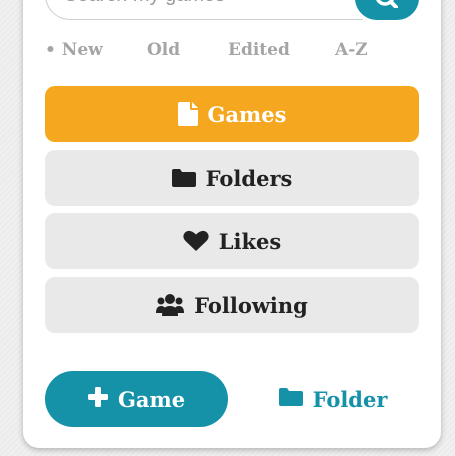 The height and width of the screenshot is (456, 455). I want to click on search-bar, so click(232, 11).